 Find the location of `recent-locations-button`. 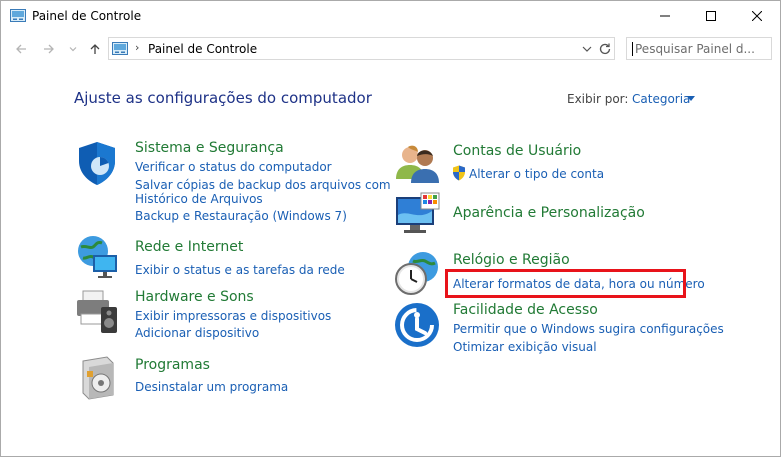

recent-locations-button is located at coordinates (73, 49).